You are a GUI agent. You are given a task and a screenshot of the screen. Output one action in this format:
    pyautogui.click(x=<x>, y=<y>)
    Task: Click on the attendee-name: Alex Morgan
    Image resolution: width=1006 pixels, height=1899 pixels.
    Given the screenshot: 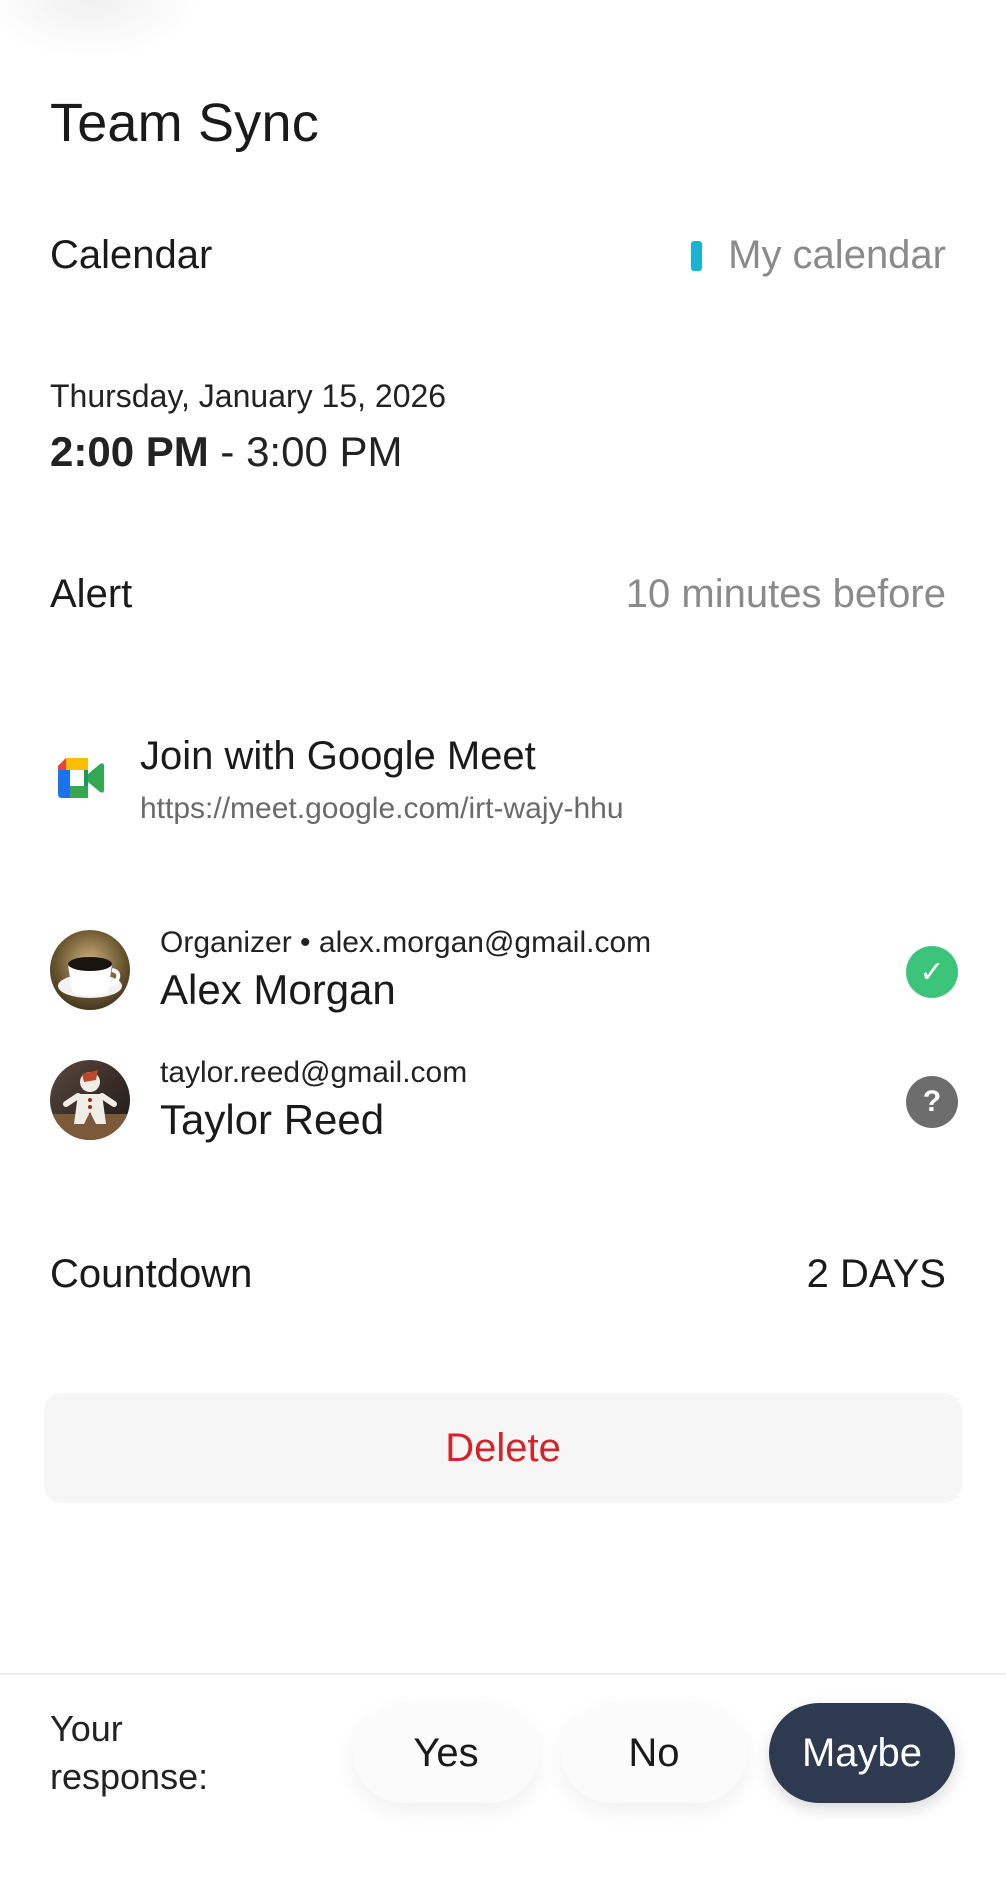 What is the action you would take?
    pyautogui.click(x=278, y=989)
    